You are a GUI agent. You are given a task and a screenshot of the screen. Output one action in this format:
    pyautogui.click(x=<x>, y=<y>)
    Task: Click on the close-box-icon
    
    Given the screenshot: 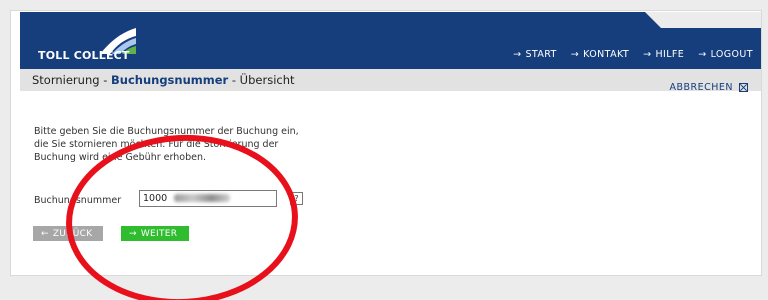 What is the action you would take?
    pyautogui.click(x=743, y=87)
    